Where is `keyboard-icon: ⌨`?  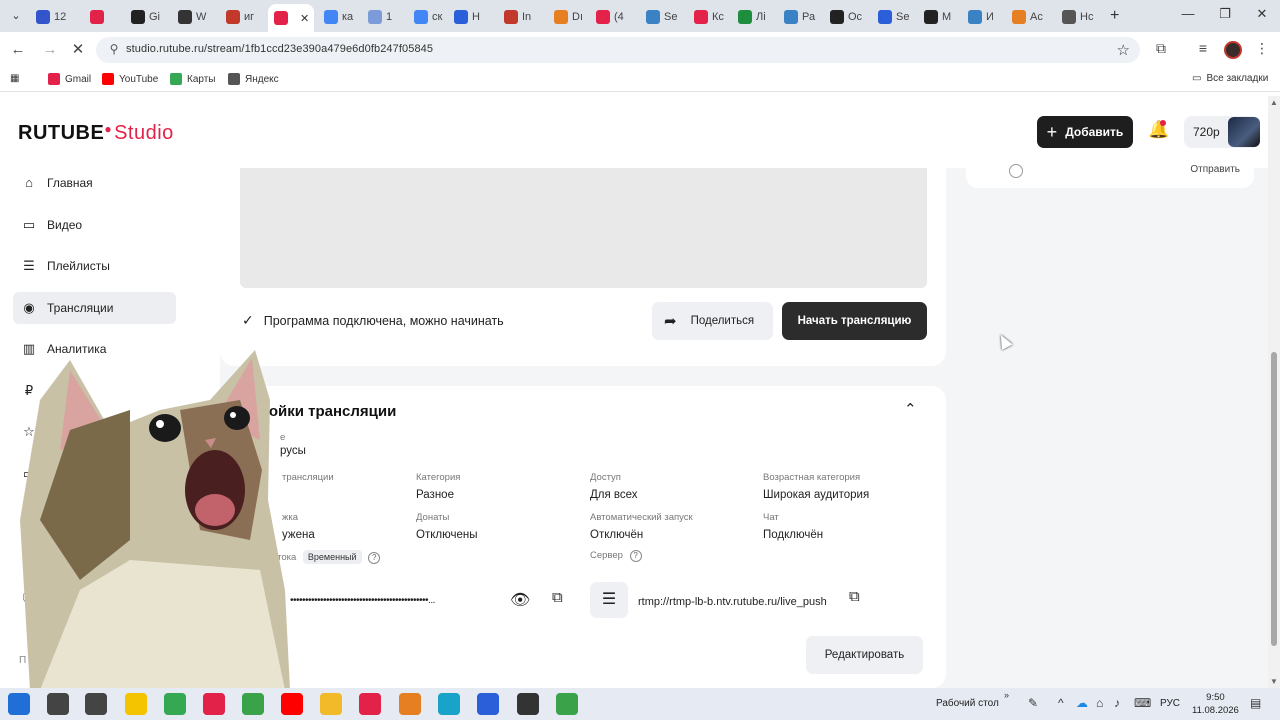
keyboard-icon: ⌨ is located at coordinates (1142, 703).